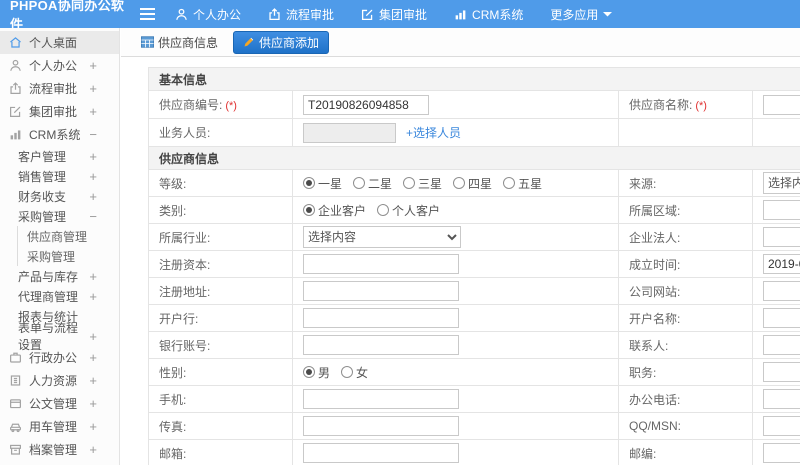 The height and width of the screenshot is (465, 800). Describe the element at coordinates (381, 318) in the screenshot. I see `bank-branch-input` at that location.